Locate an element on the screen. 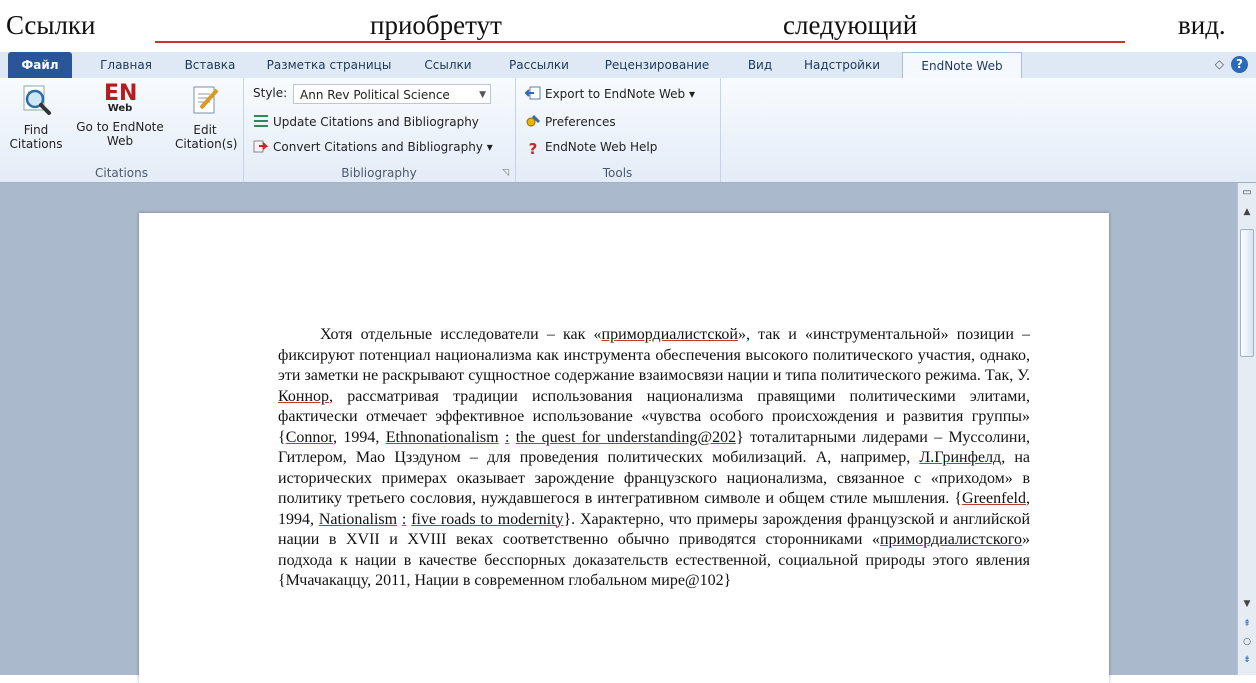 The width and height of the screenshot is (1256, 683). spell-marked-word: Nationalism is located at coordinates (358, 519).